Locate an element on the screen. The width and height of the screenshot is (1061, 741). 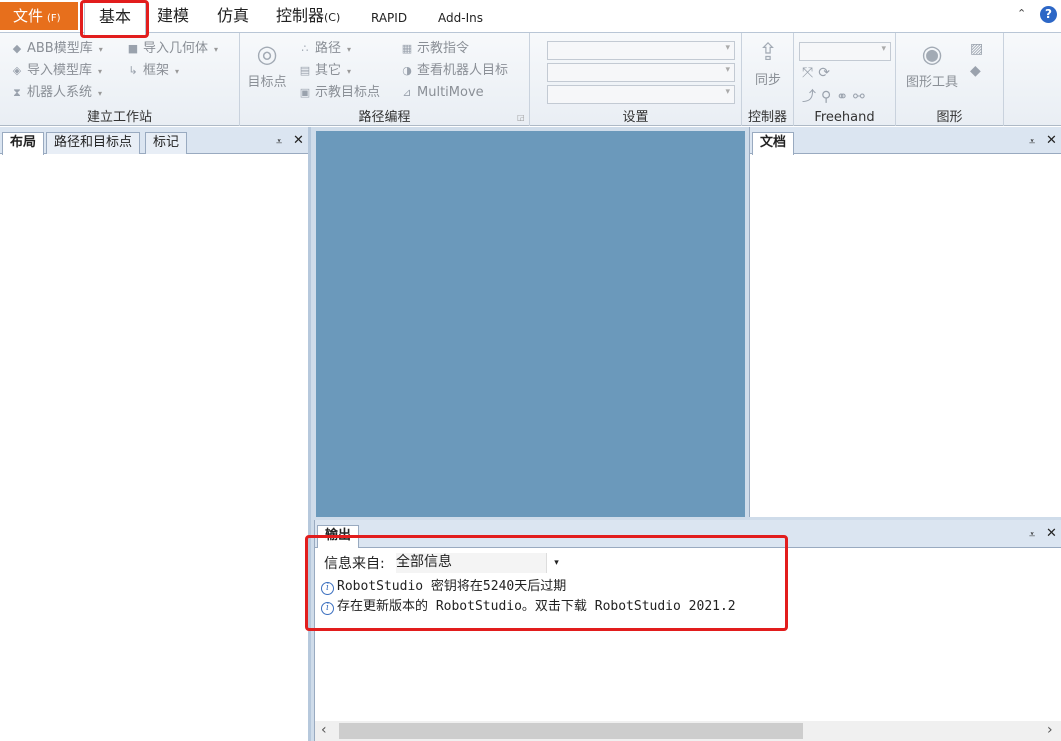
output-panel-tabs: 输出 ⩡ ✕ is located at coordinates (688, 534).